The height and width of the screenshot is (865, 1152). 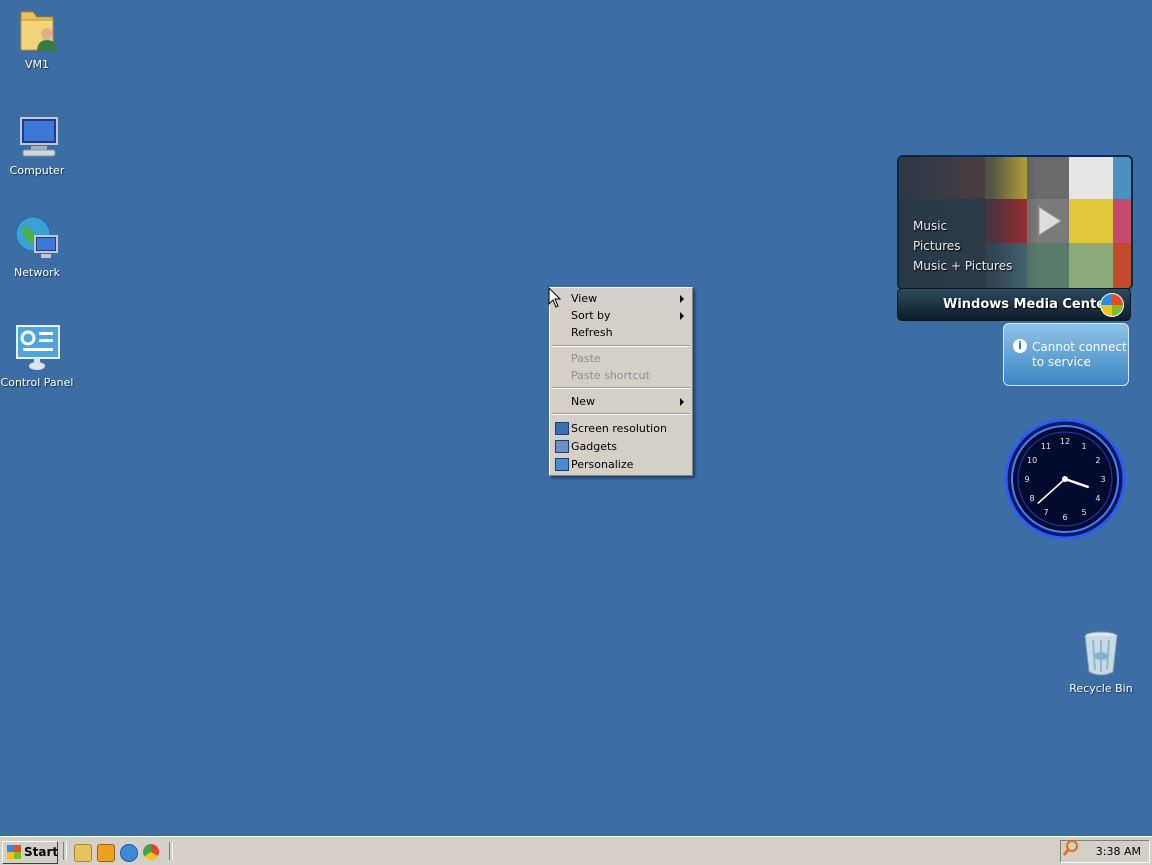 What do you see at coordinates (1050, 221) in the screenshot?
I see `play-icon` at bounding box center [1050, 221].